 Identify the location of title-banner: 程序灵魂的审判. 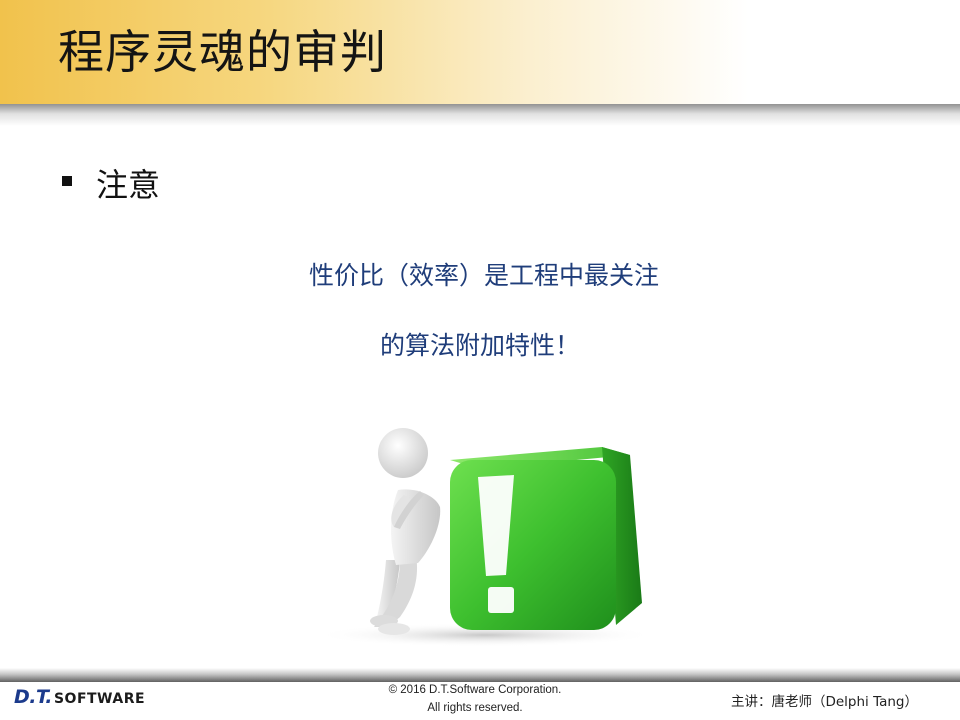
(480, 52).